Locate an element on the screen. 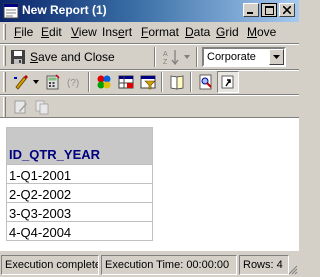 This screenshot has height=277, width=320. grid-format-button is located at coordinates (126, 82).